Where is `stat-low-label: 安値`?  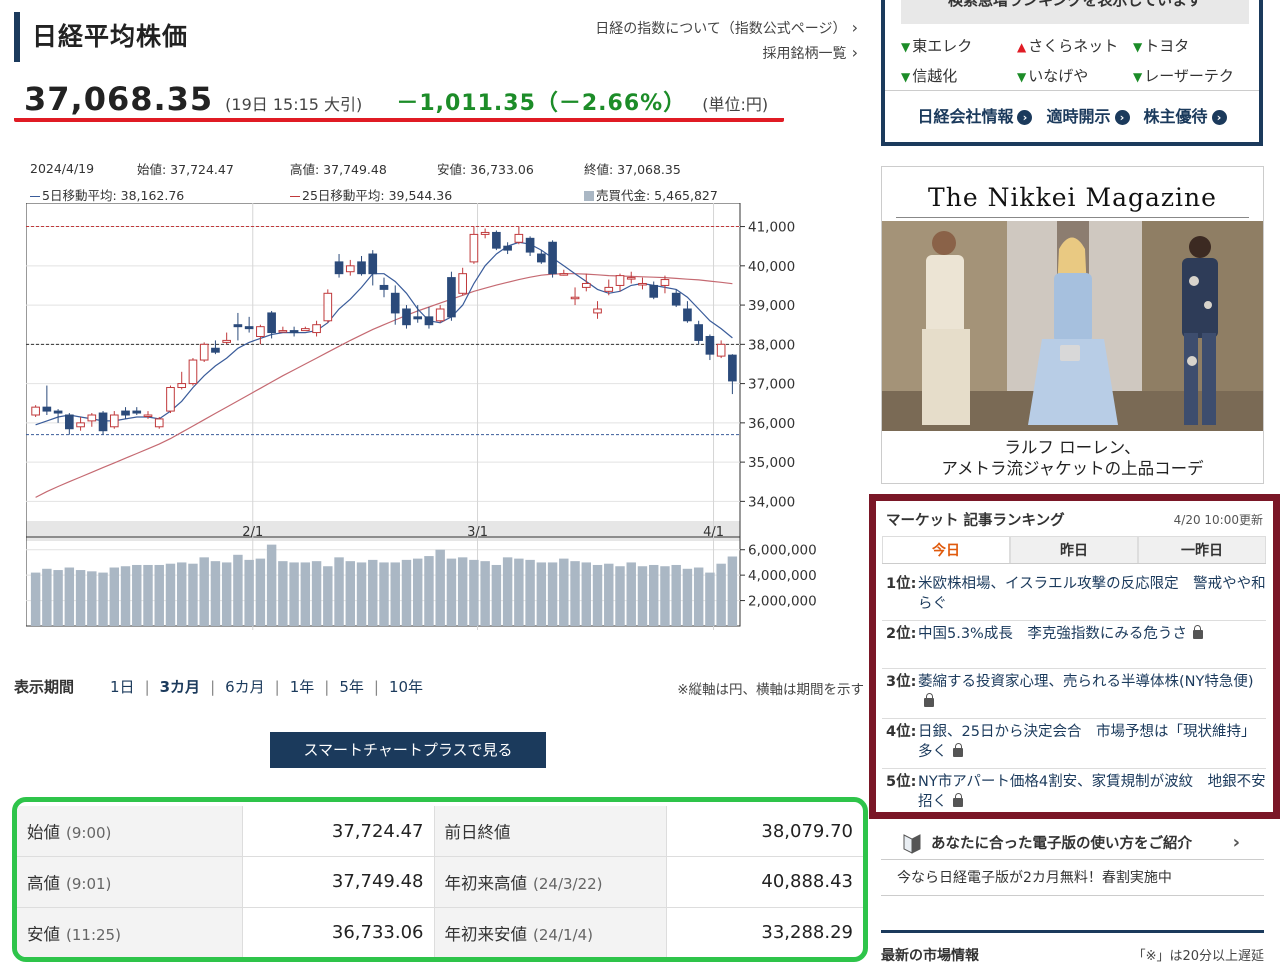 stat-low-label: 安値 is located at coordinates (43, 934).